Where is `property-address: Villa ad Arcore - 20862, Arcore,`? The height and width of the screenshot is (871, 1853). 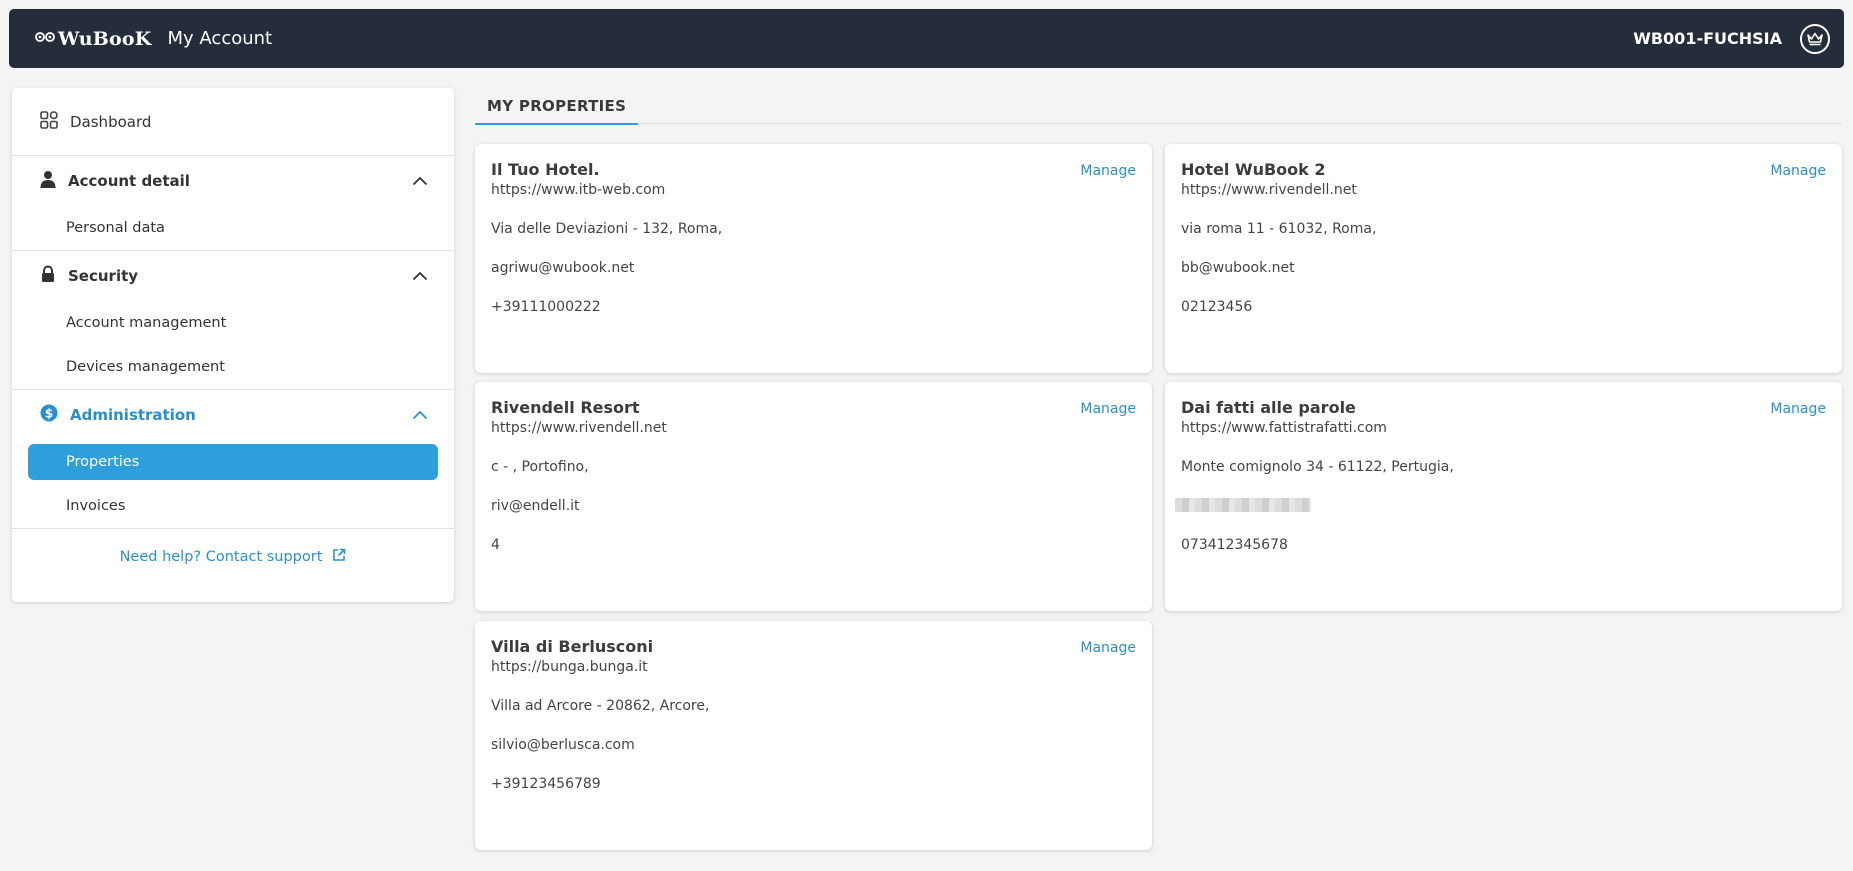 property-address: Villa ad Arcore - 20862, Arcore, is located at coordinates (600, 706).